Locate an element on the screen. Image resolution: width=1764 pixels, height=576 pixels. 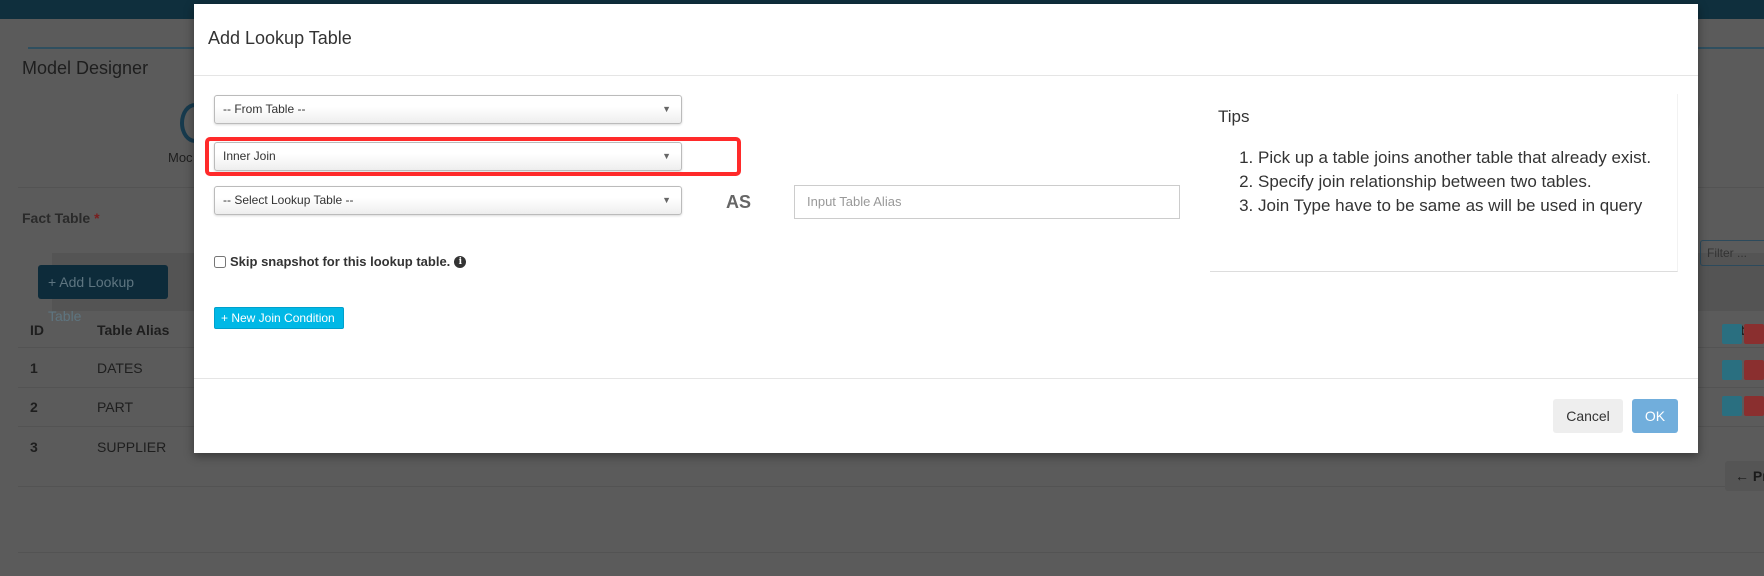
table-alias-input: Input Table Alias is located at coordinates (987, 202).